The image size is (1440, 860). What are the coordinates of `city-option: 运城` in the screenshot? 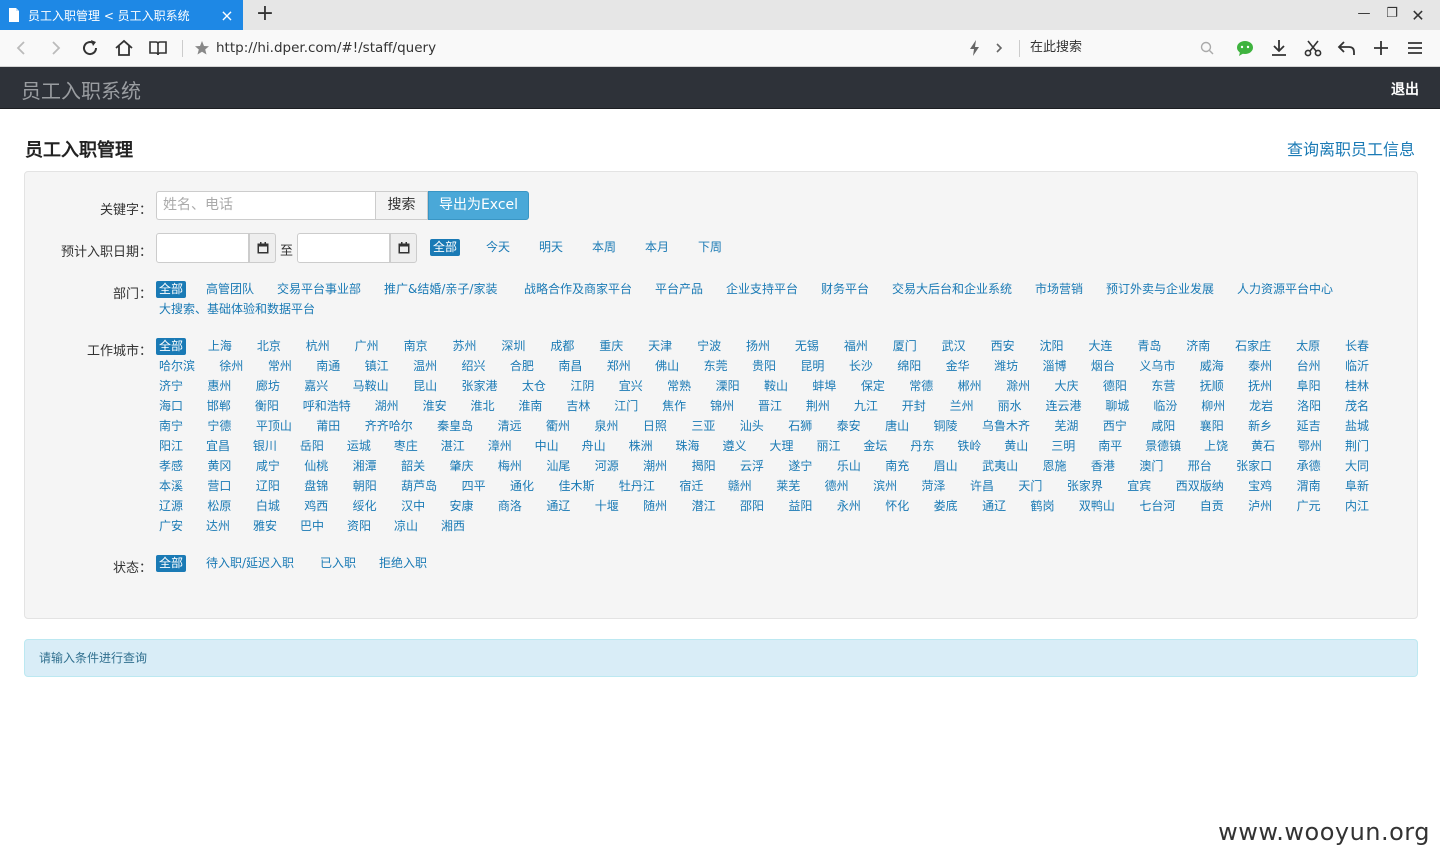 It's located at (359, 446).